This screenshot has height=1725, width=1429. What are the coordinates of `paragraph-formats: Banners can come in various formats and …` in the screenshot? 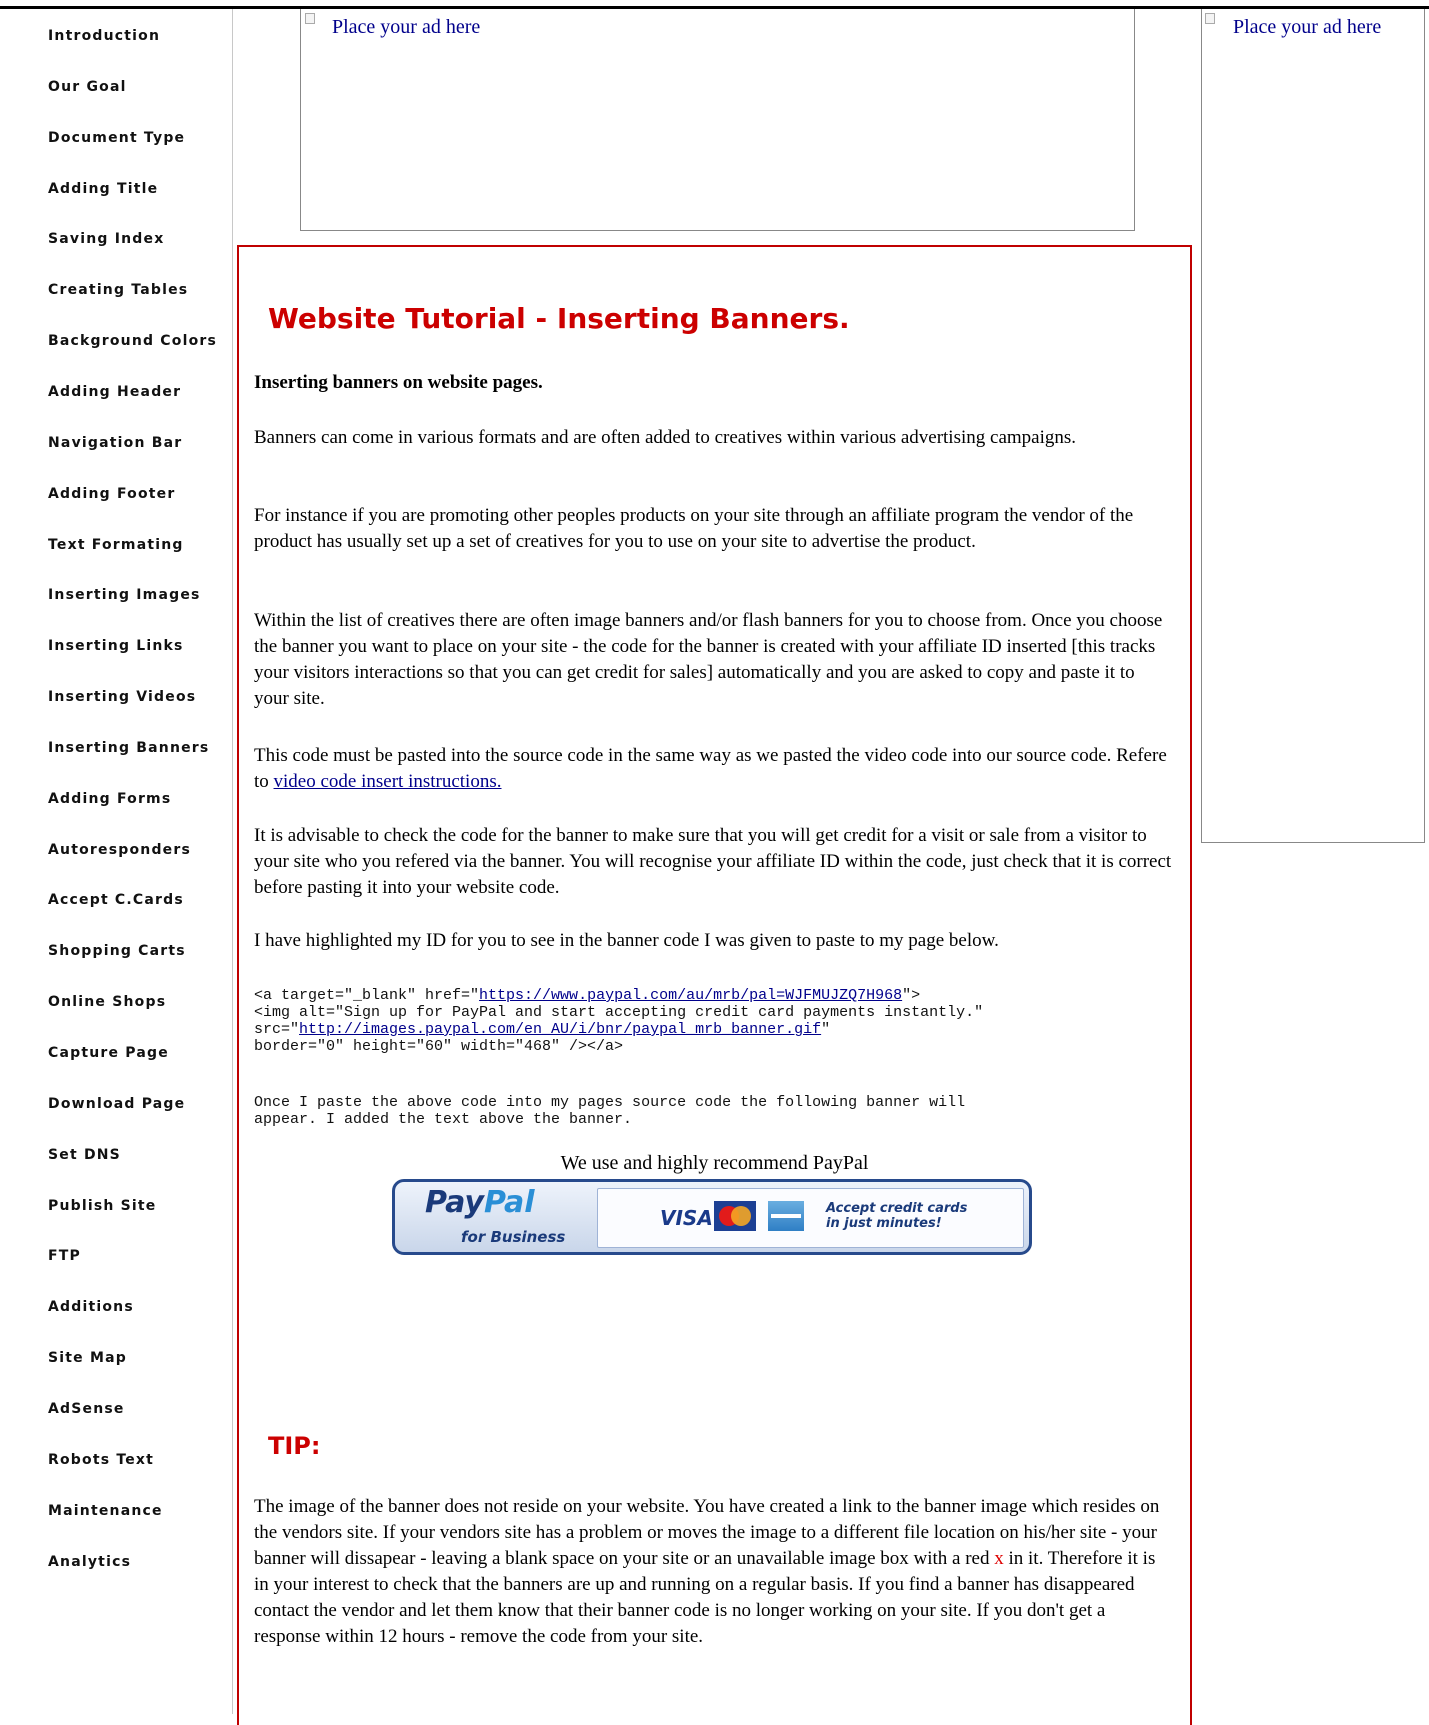 It's located at (665, 437).